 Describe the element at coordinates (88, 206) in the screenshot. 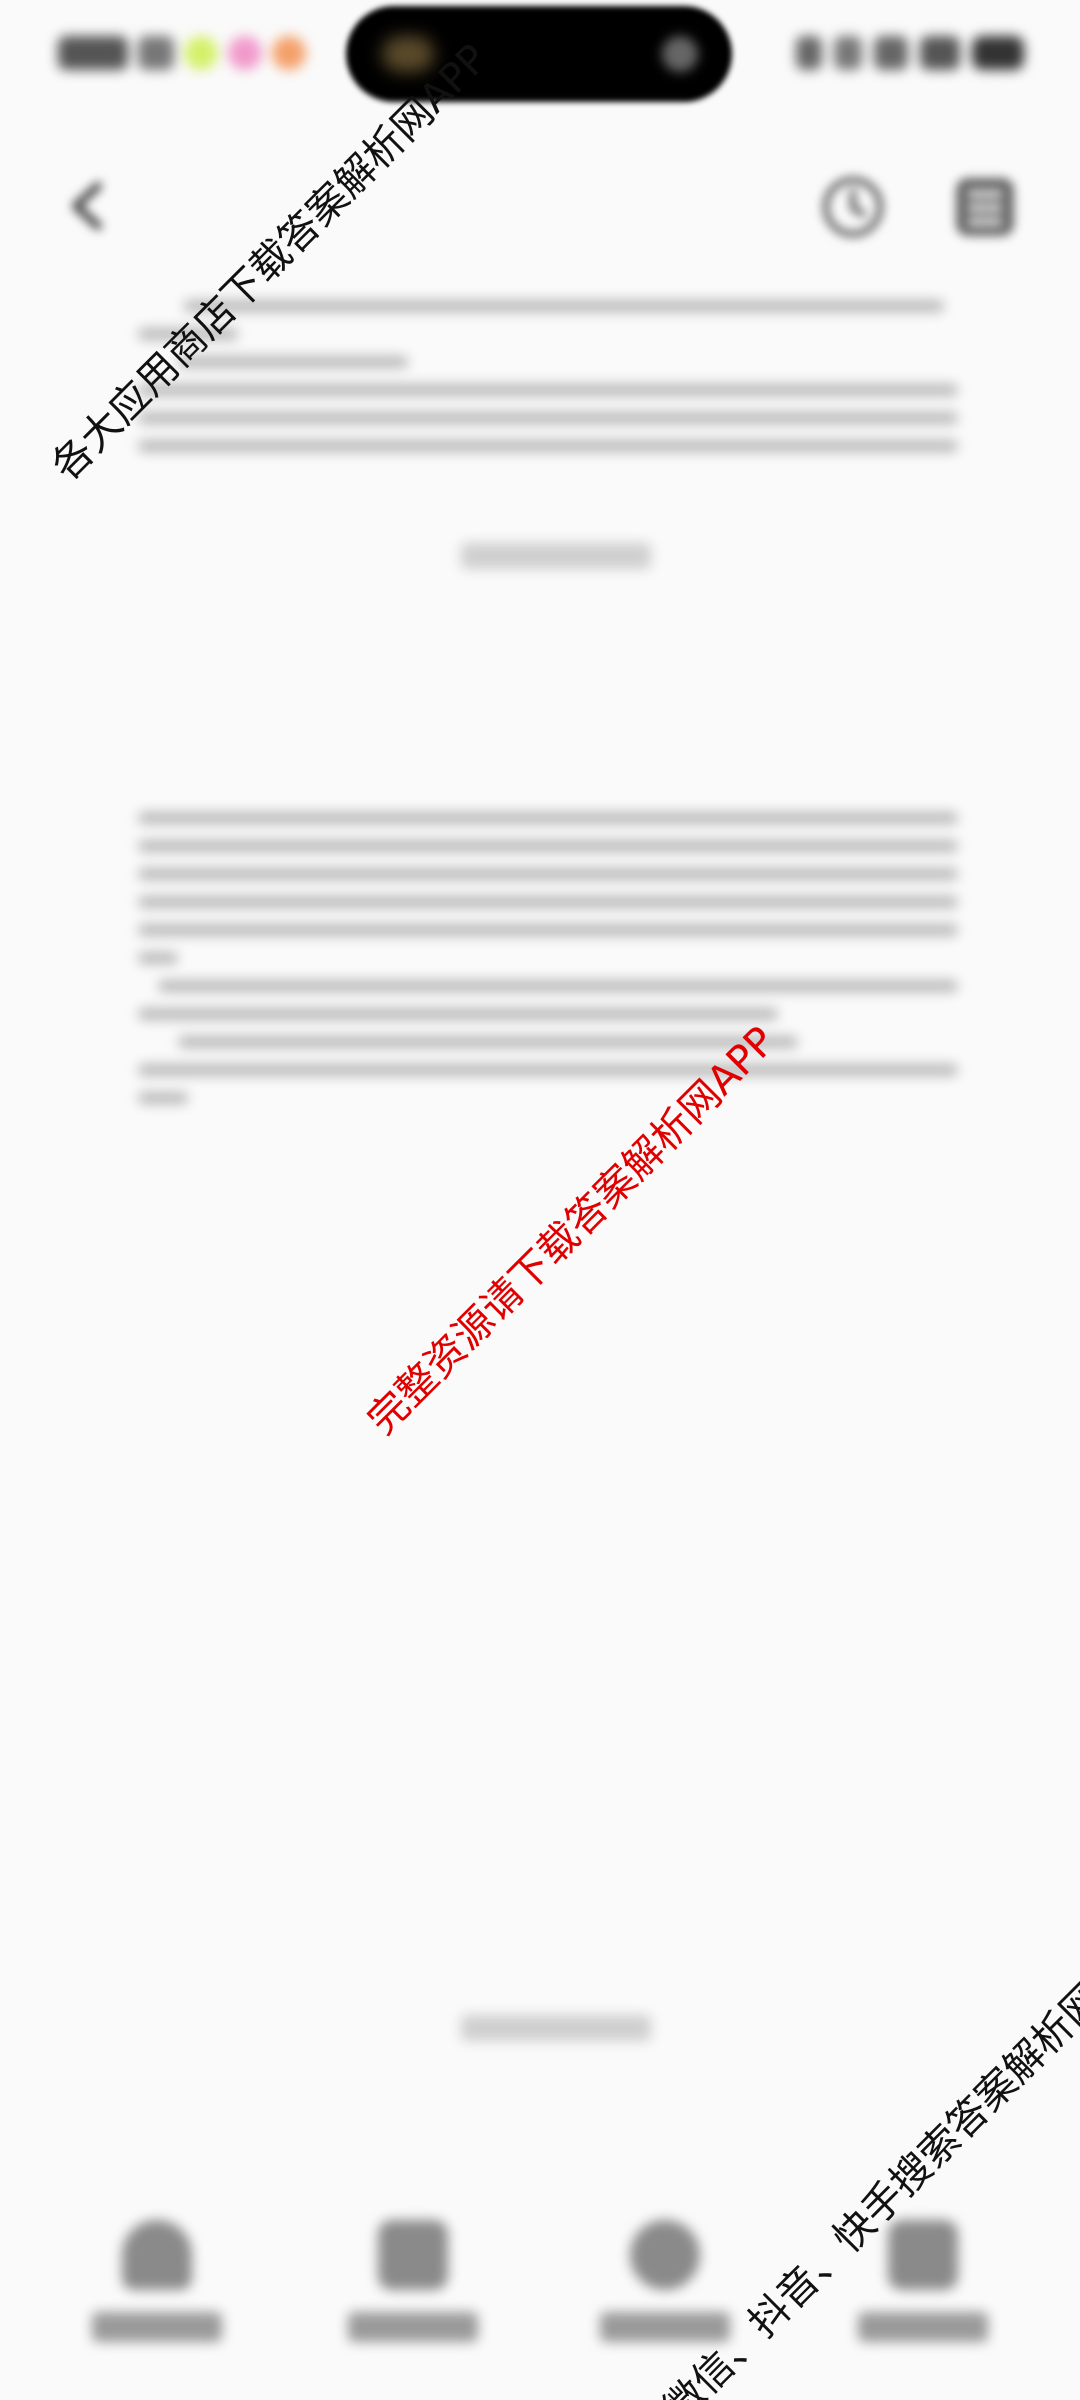

I see `back-arrow-icon` at that location.